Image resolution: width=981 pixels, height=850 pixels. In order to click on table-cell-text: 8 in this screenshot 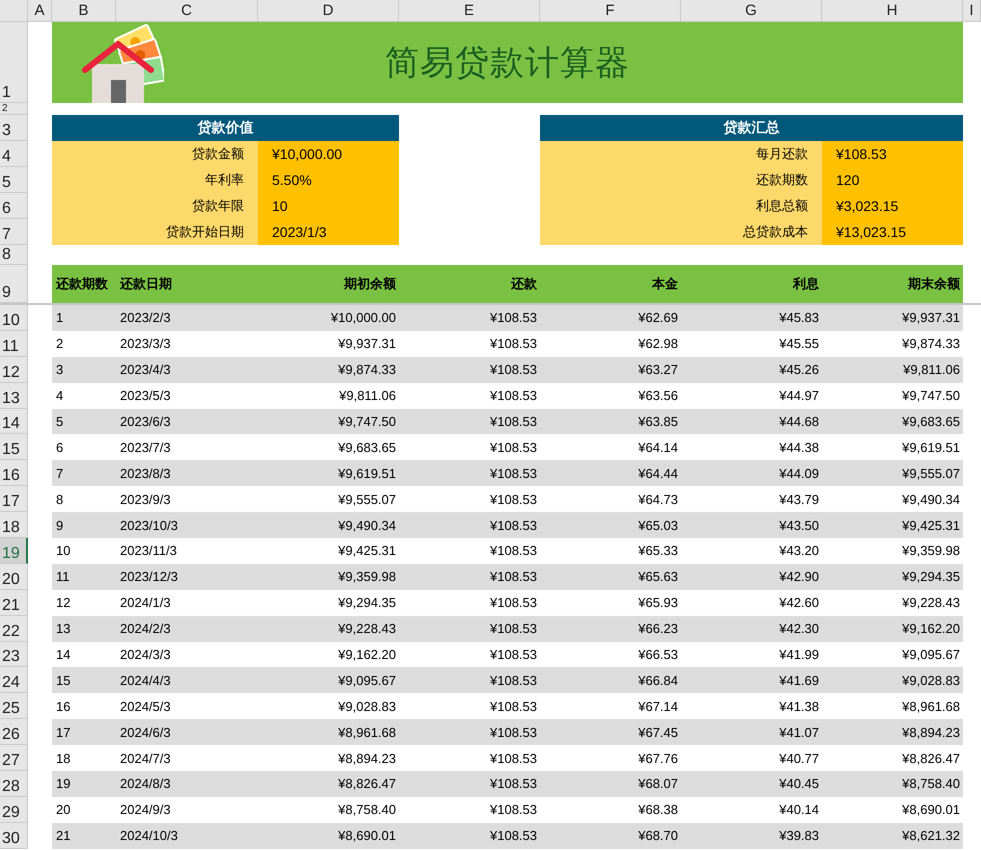, I will do `click(59, 499)`.